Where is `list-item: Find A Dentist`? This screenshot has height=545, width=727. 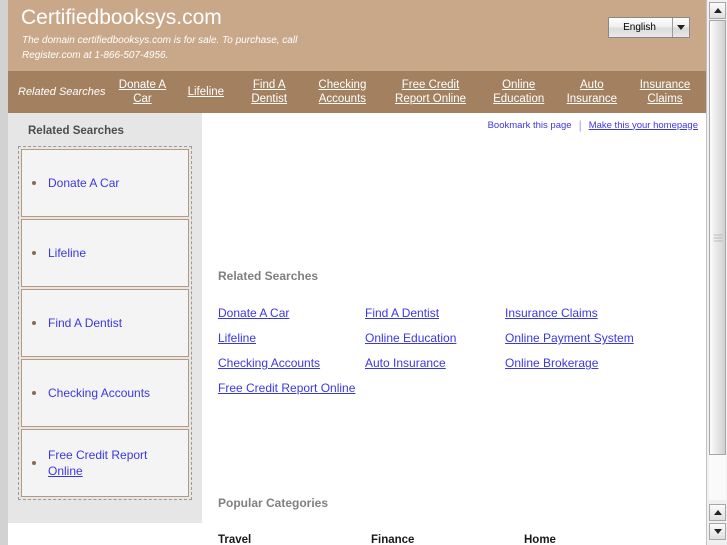
list-item: Find A Dentist is located at coordinates (435, 316).